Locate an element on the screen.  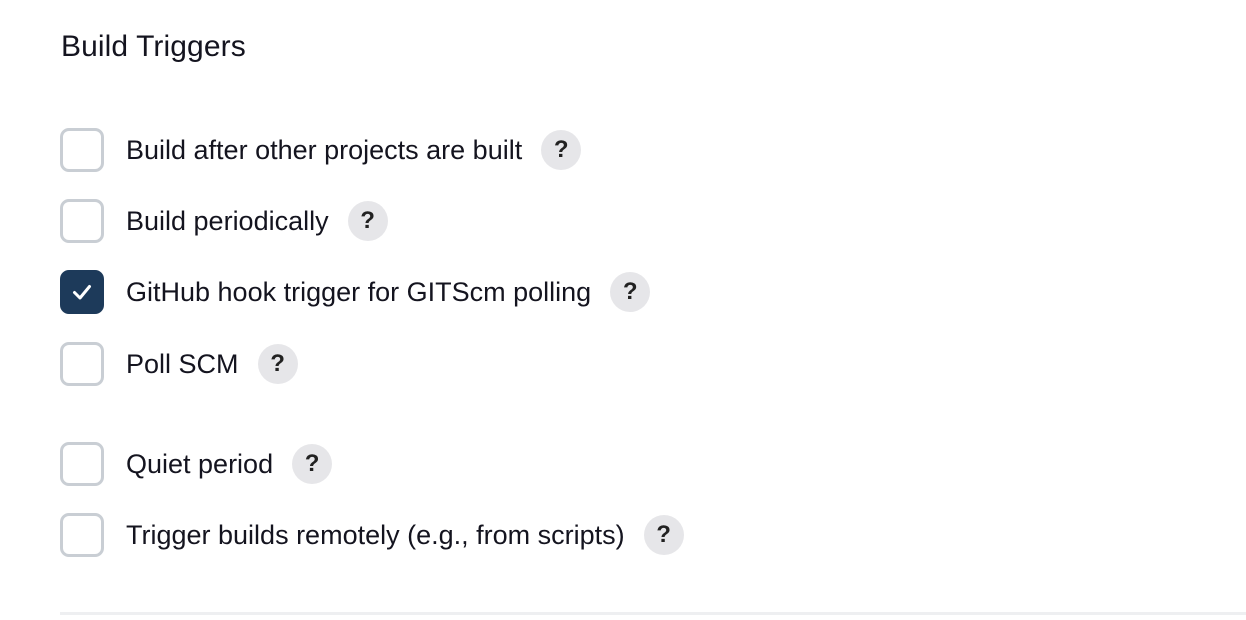
trigger-builds-remotely-checkbox is located at coordinates (82, 535).